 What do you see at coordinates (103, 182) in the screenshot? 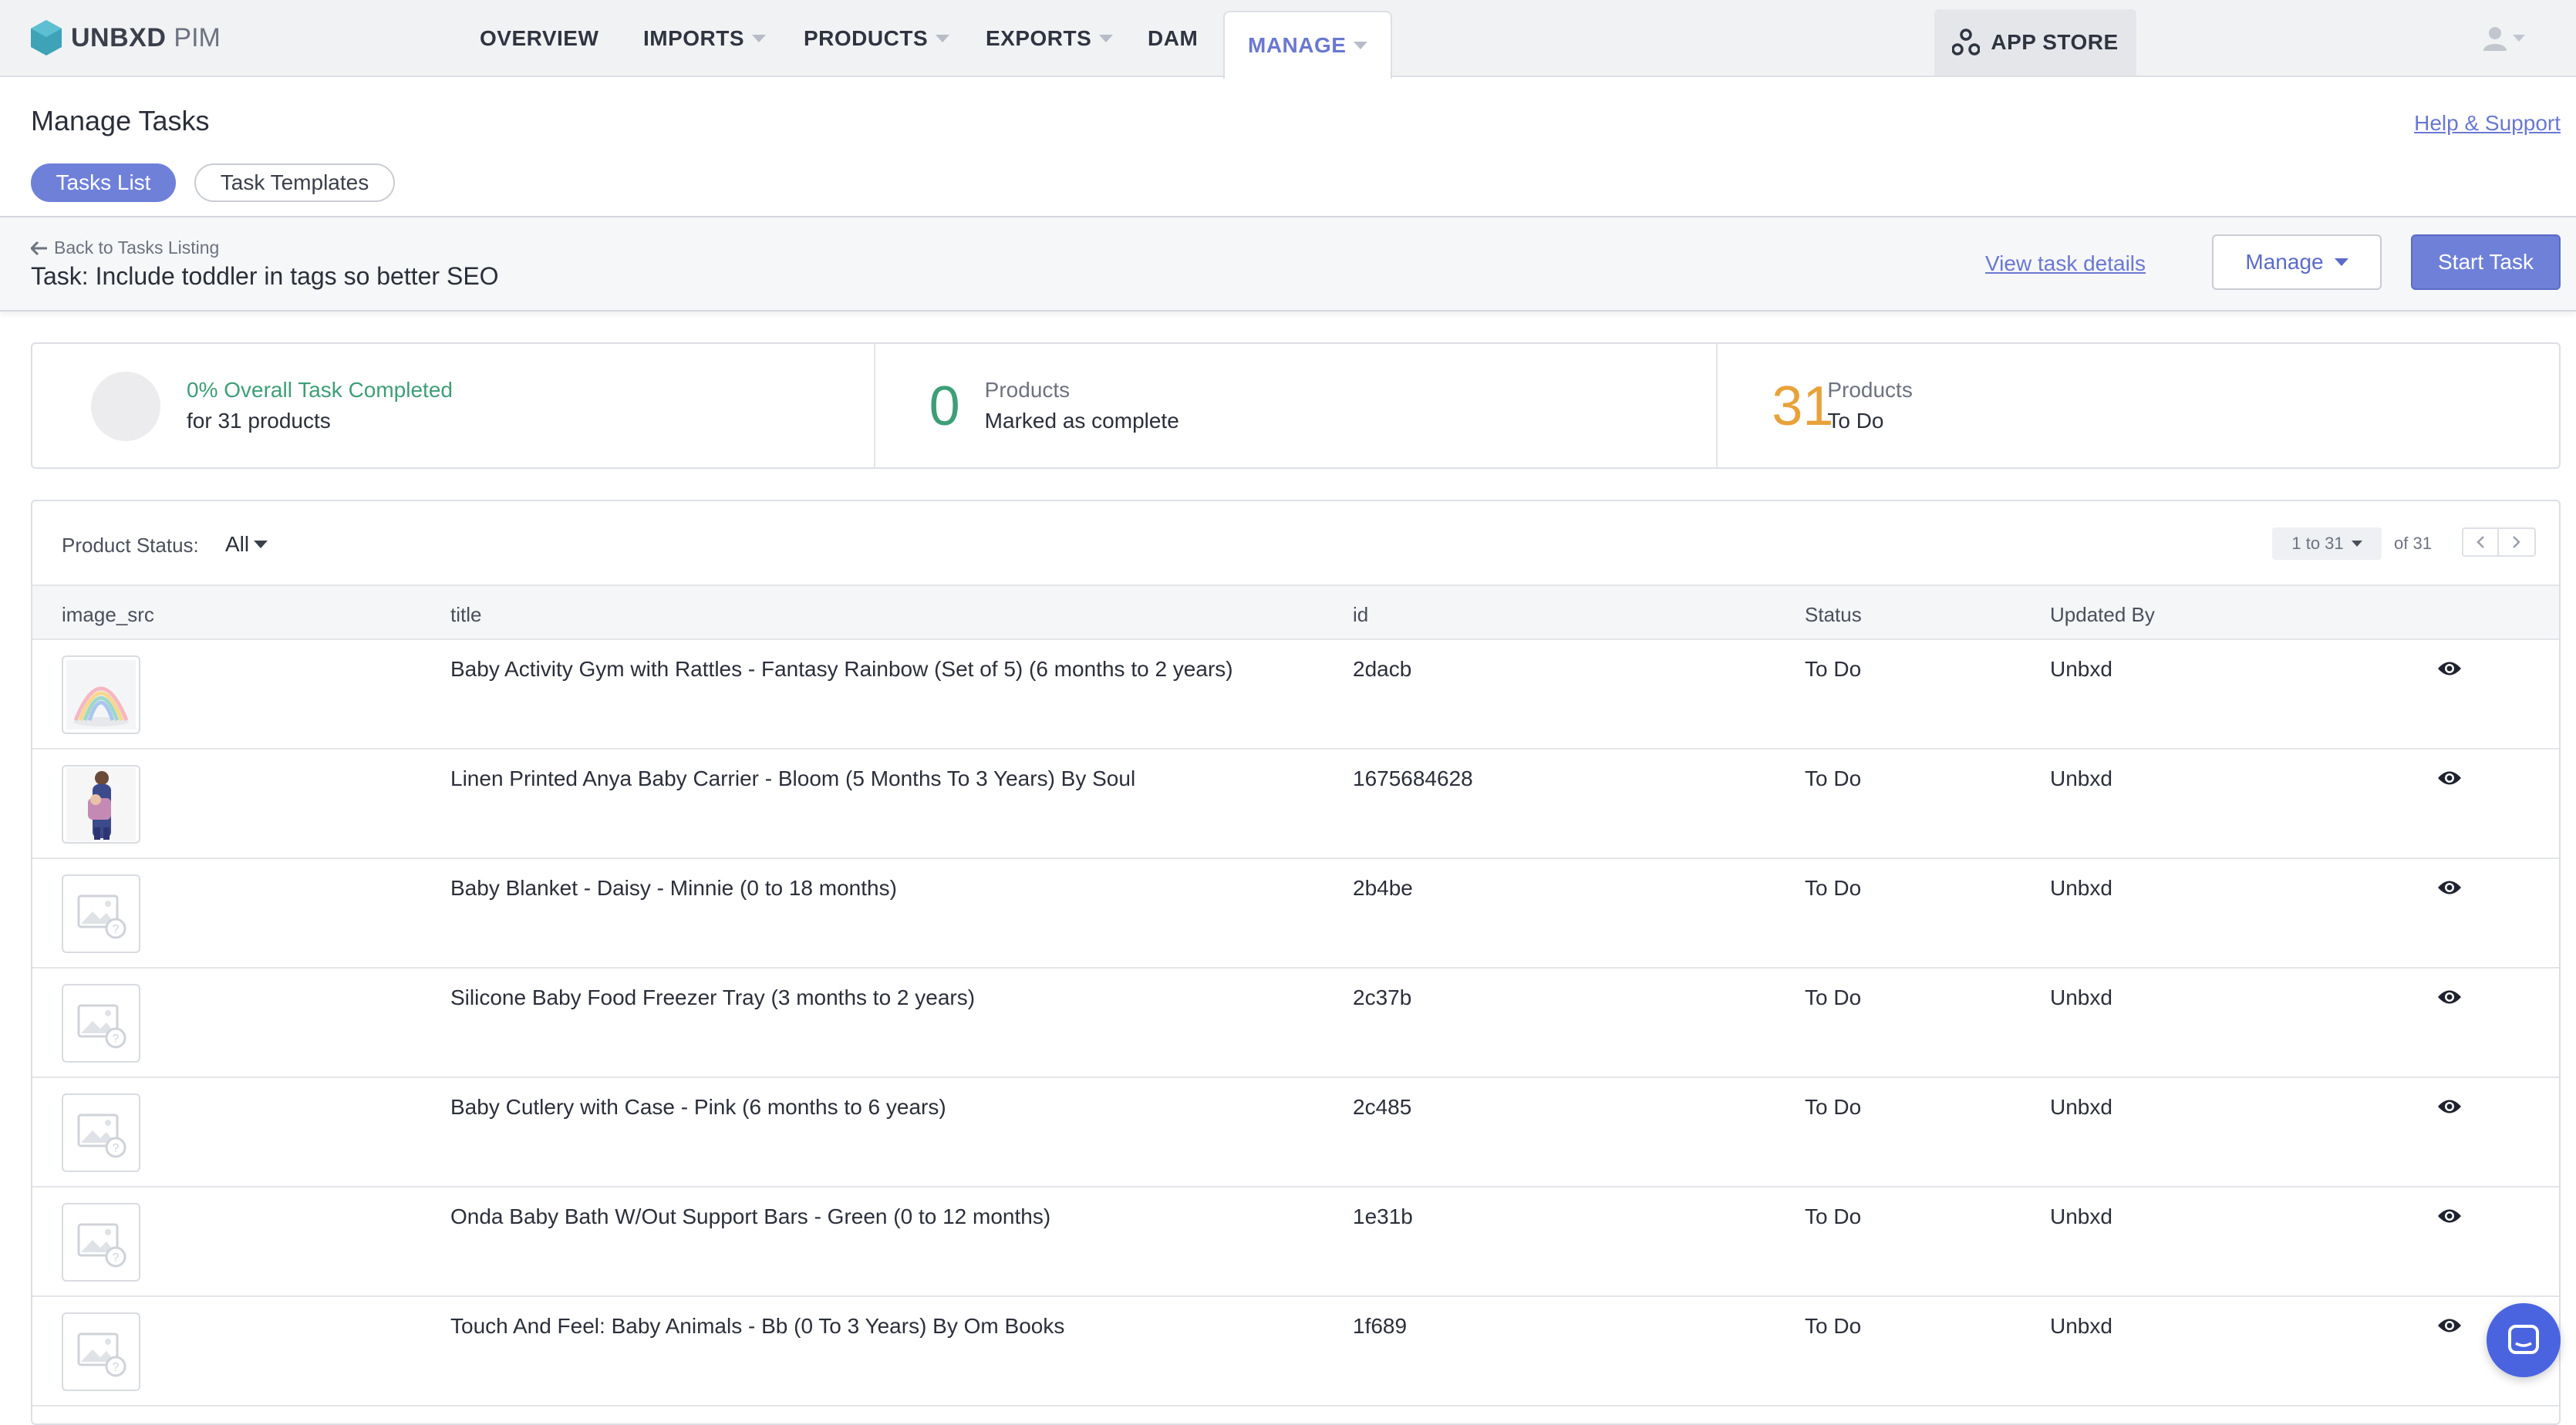
I see `tab-tasks-list: Tasks List` at bounding box center [103, 182].